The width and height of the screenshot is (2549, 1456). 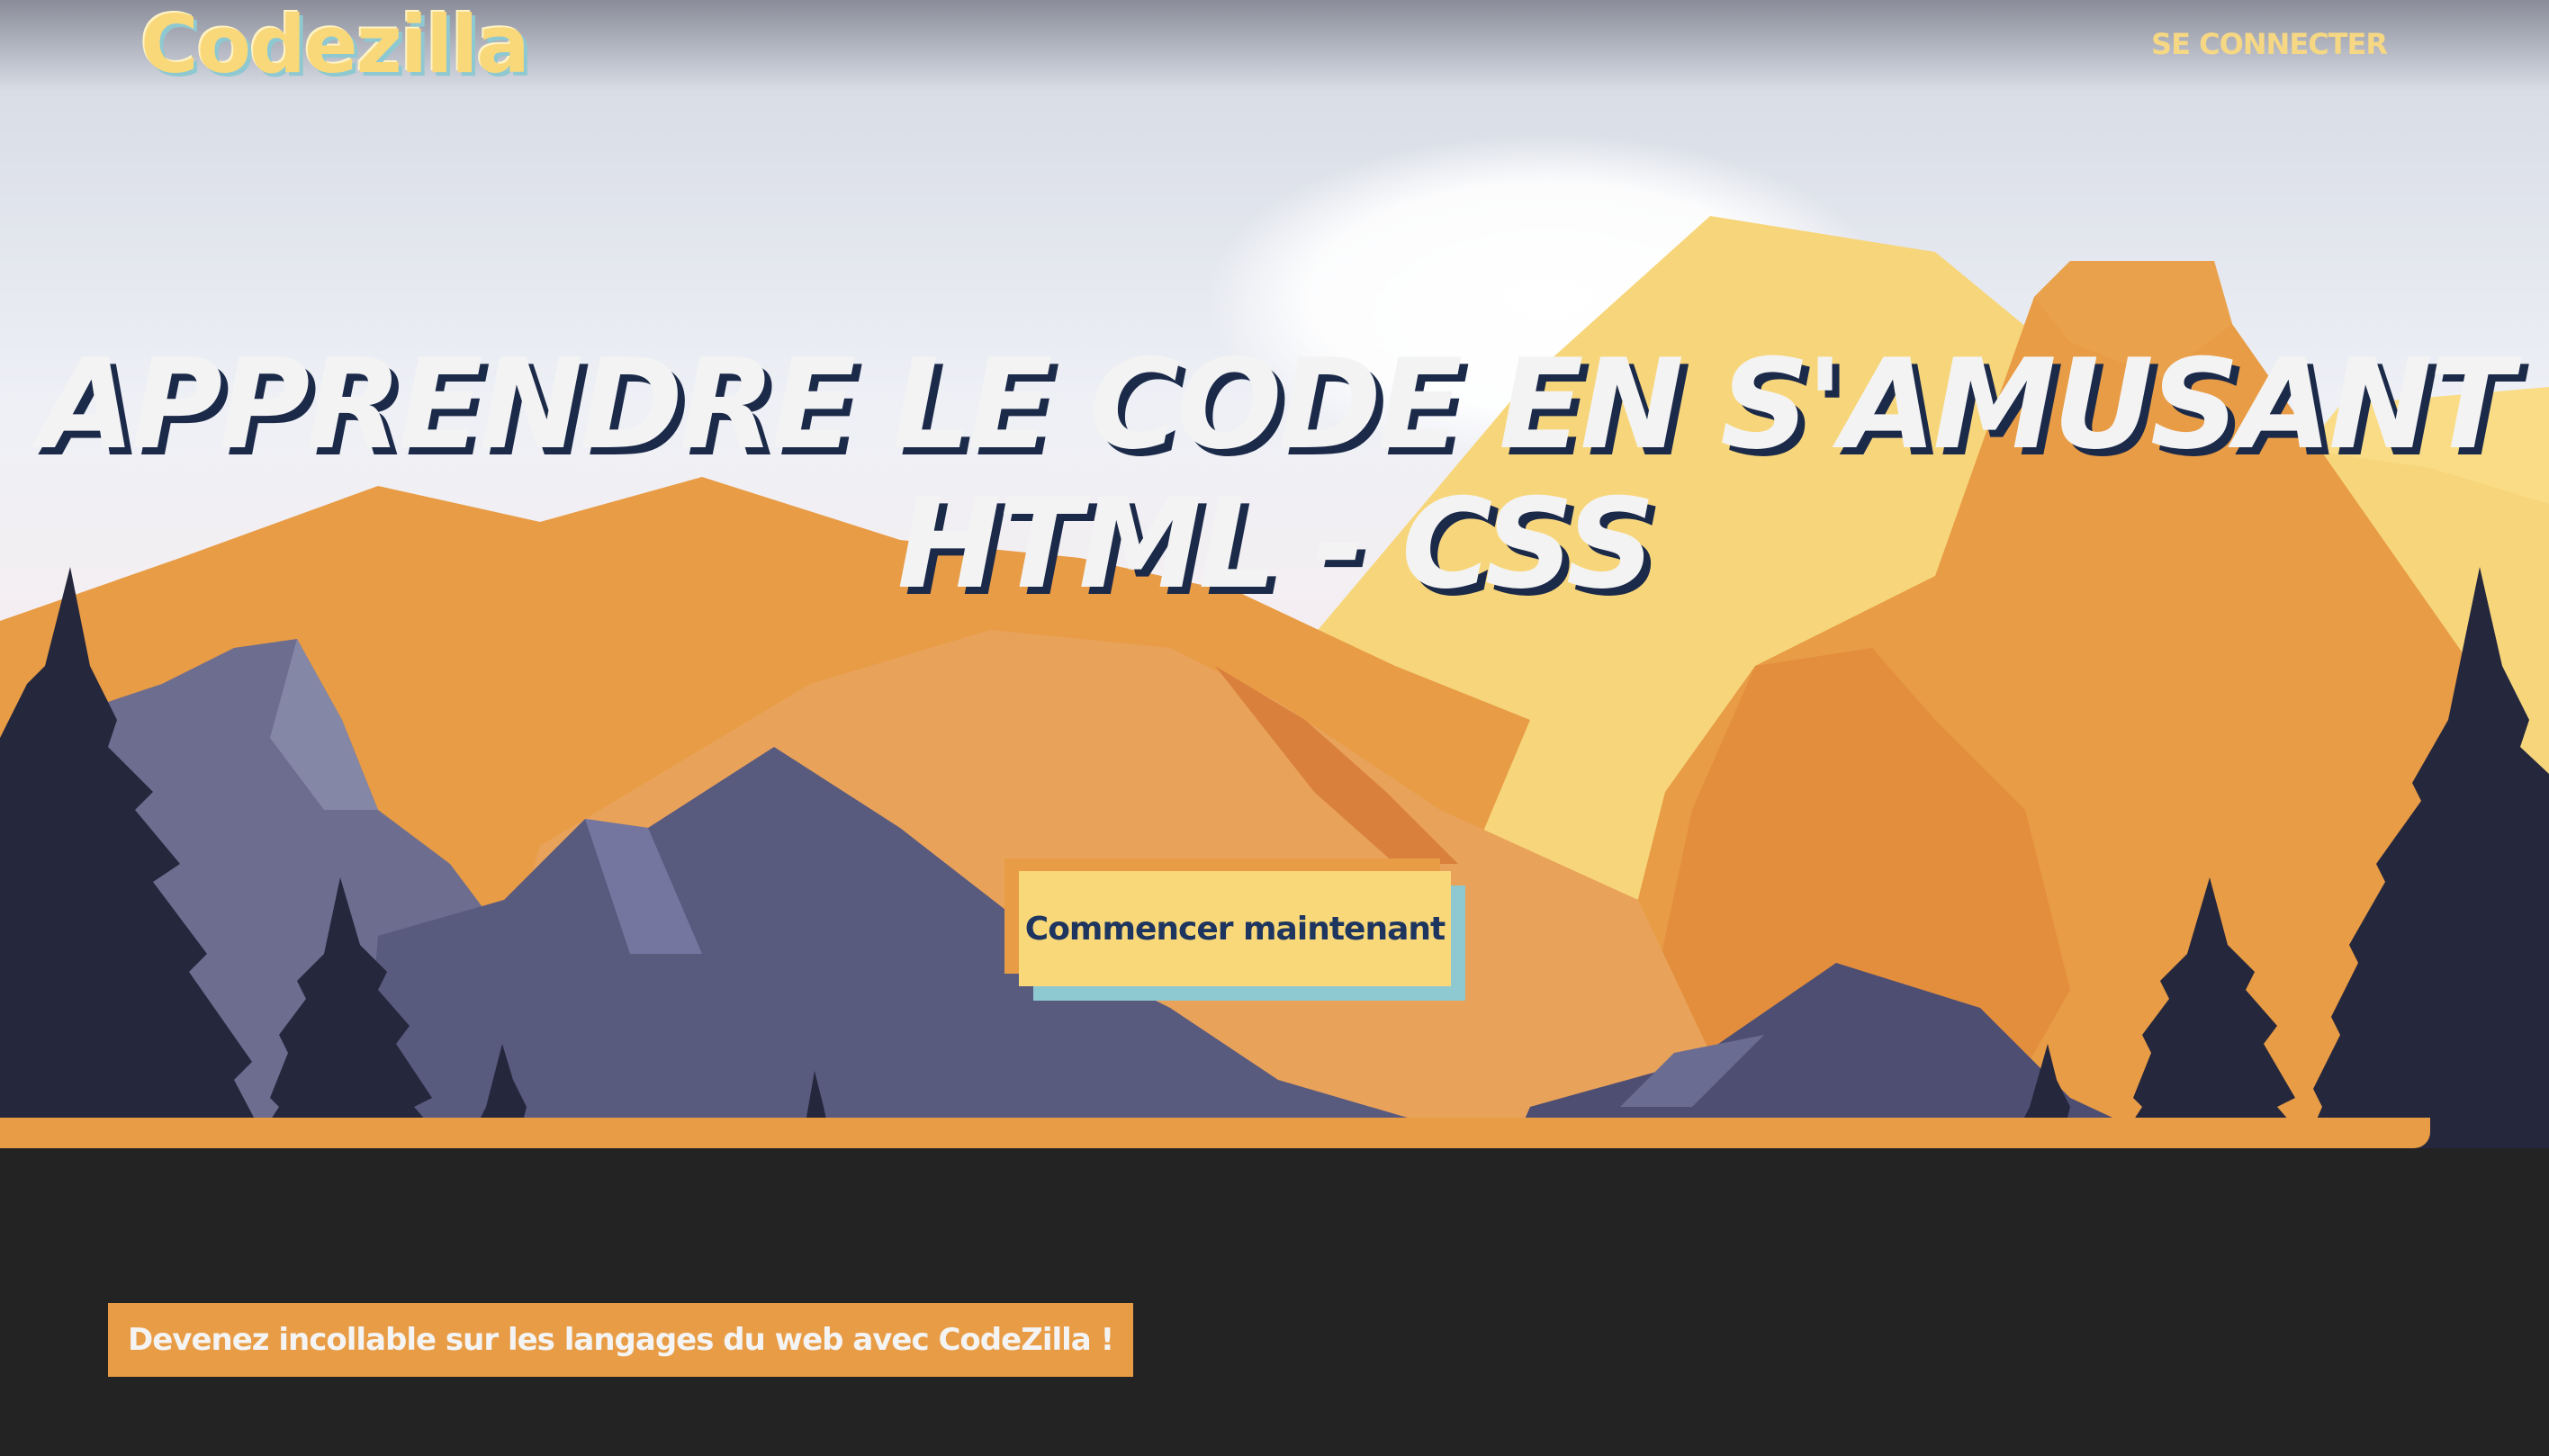 What do you see at coordinates (1276, 404) in the screenshot?
I see `hero-title: APPRENDRE LE CODE EN S'AMUSANT` at bounding box center [1276, 404].